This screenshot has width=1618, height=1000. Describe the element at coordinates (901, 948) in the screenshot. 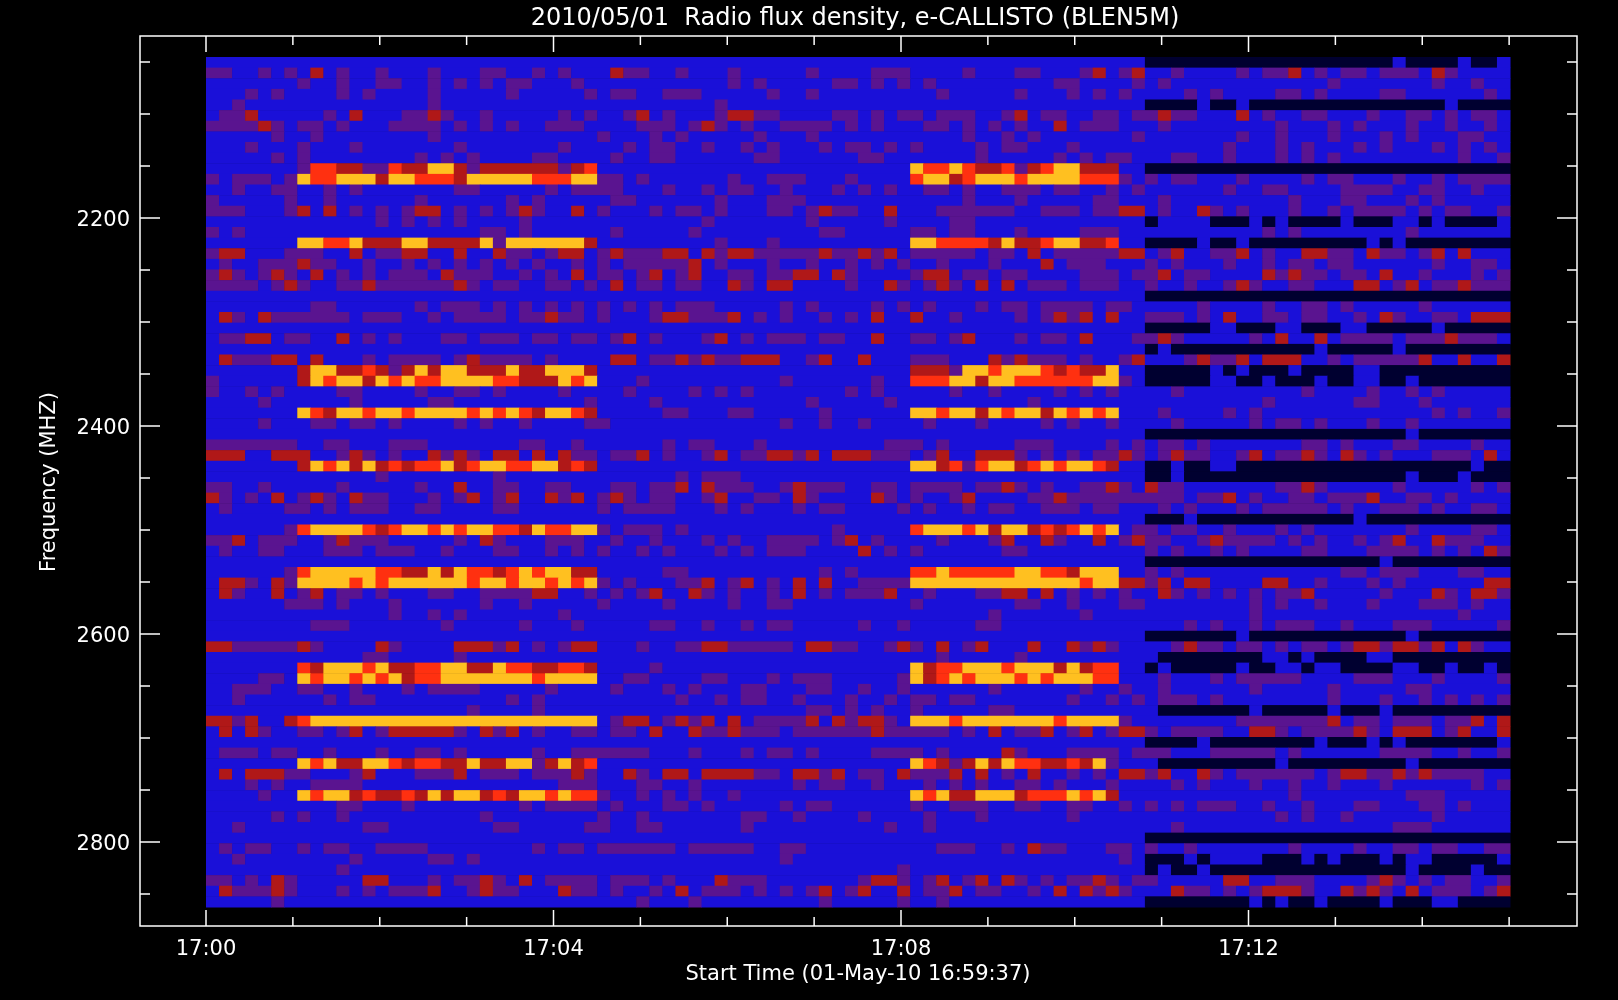

I see `x-tick-label: 17:08` at that location.